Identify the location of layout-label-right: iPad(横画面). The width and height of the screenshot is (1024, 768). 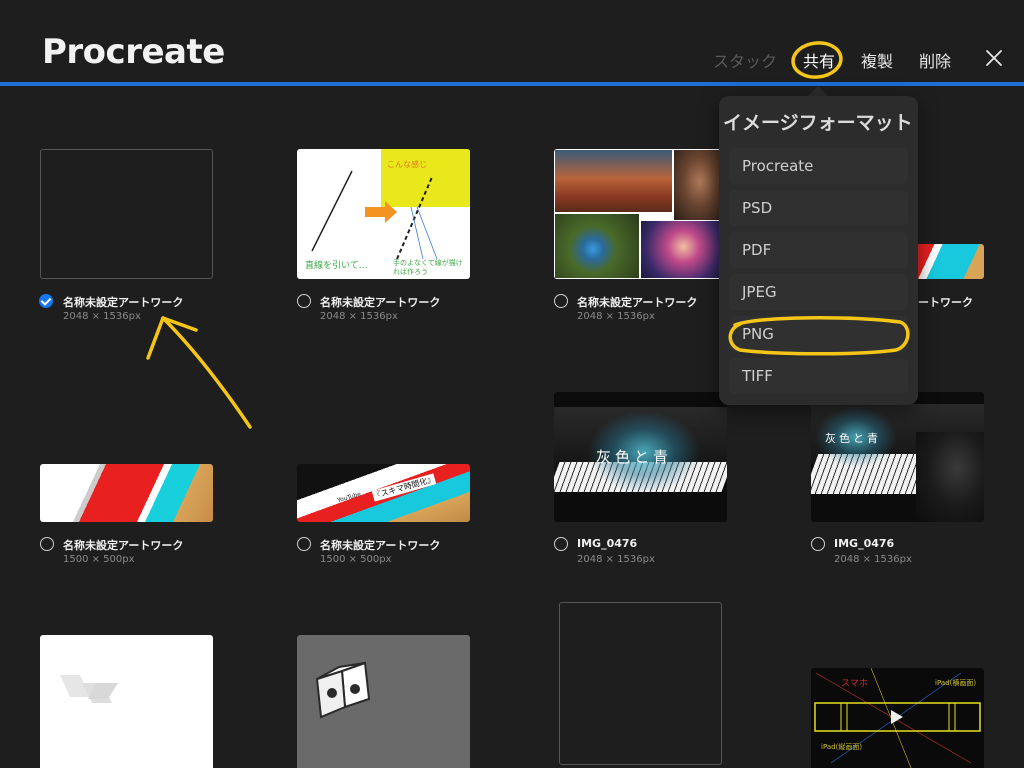
(956, 683).